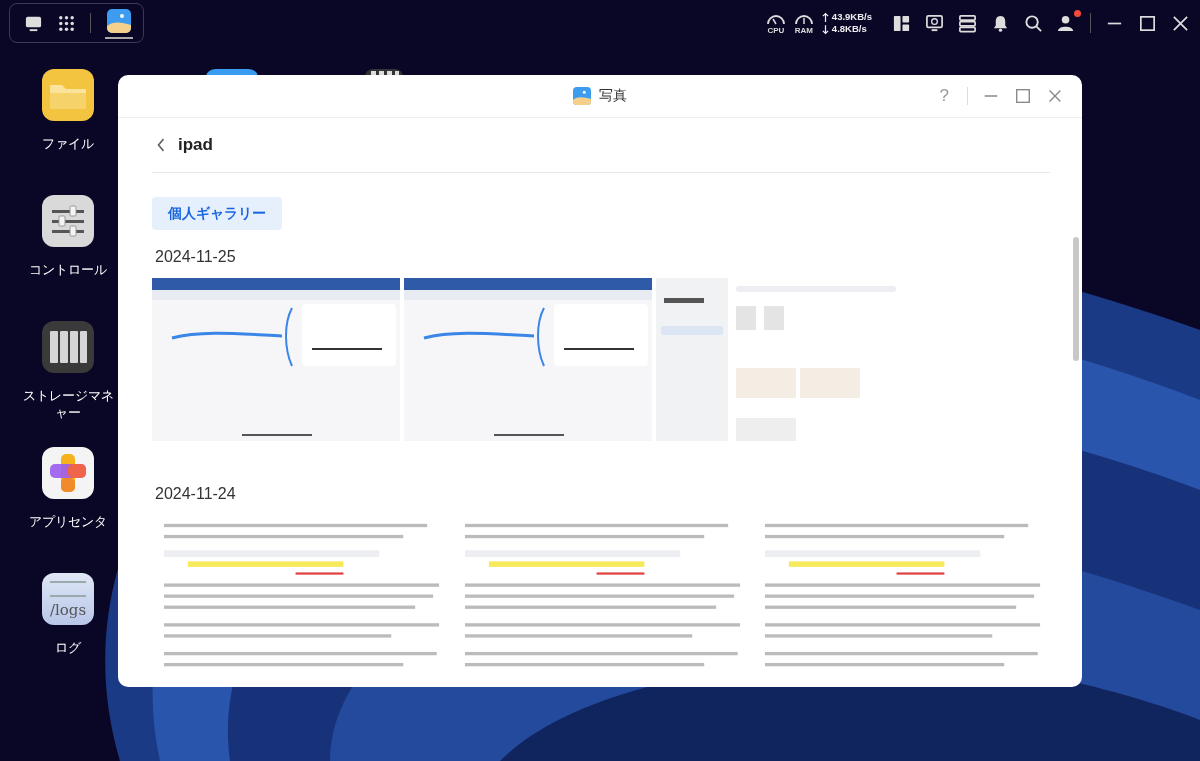 Image resolution: width=1200 pixels, height=761 pixels. I want to click on scrollbar-thumb, so click(1076, 299).